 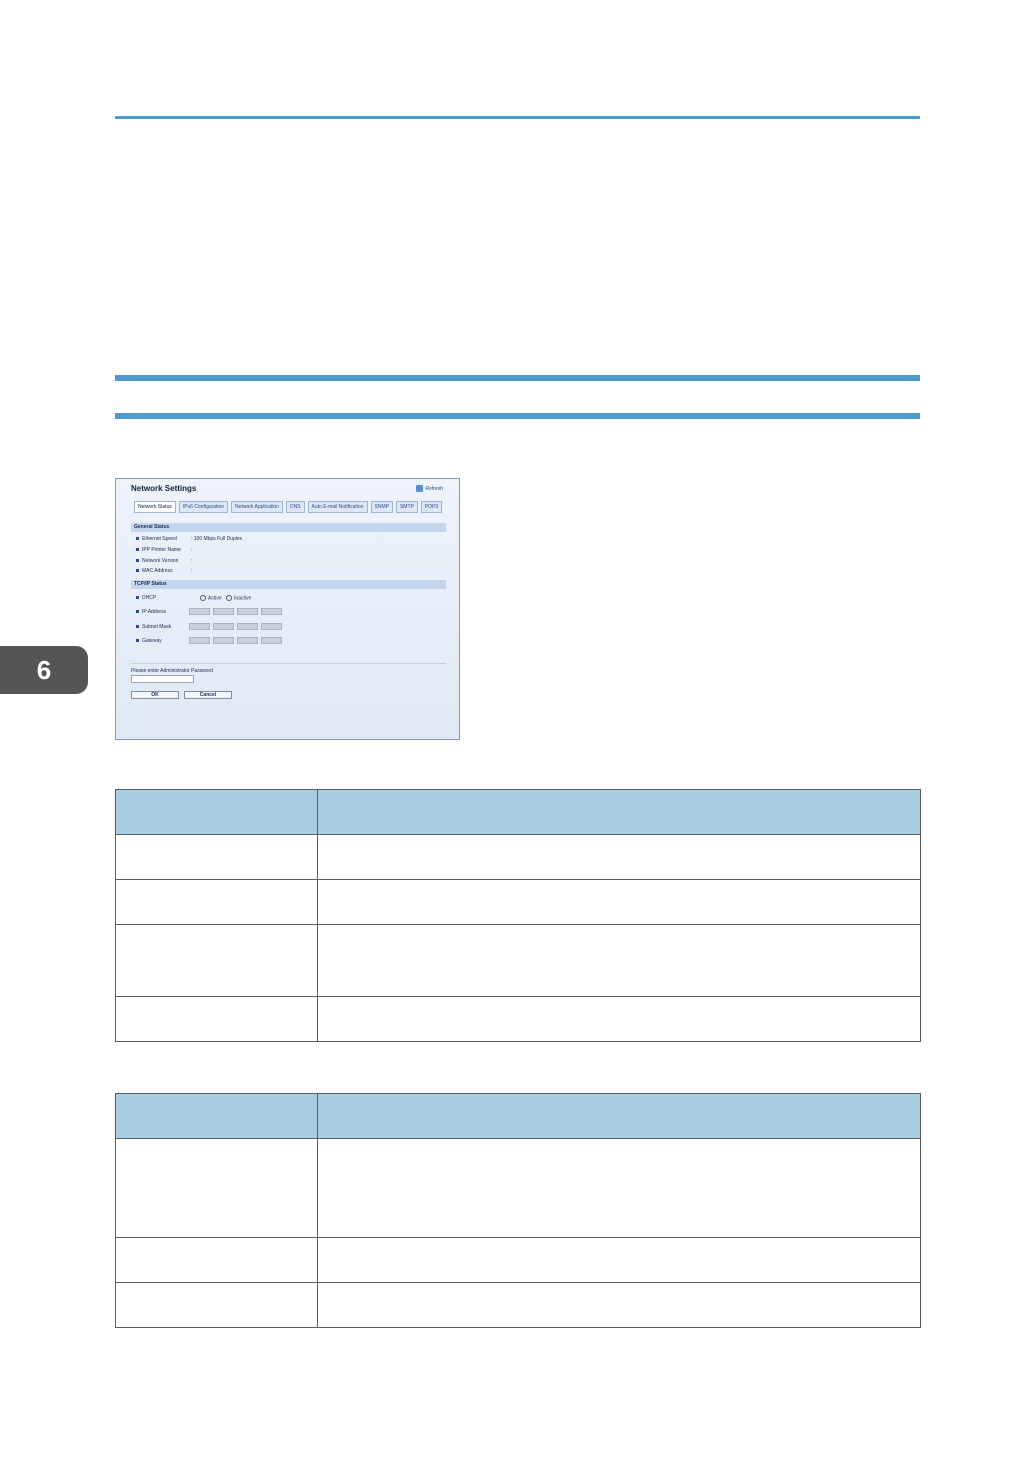 I want to click on row-label: Ethernet Speed, so click(x=159, y=539).